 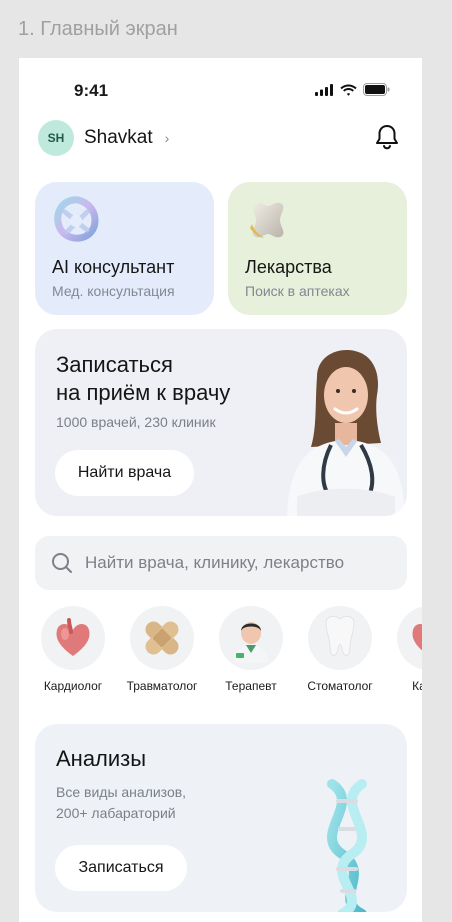 What do you see at coordinates (116, 813) in the screenshot?
I see `analyses-subtitle-line2: 200+ лабараторий` at bounding box center [116, 813].